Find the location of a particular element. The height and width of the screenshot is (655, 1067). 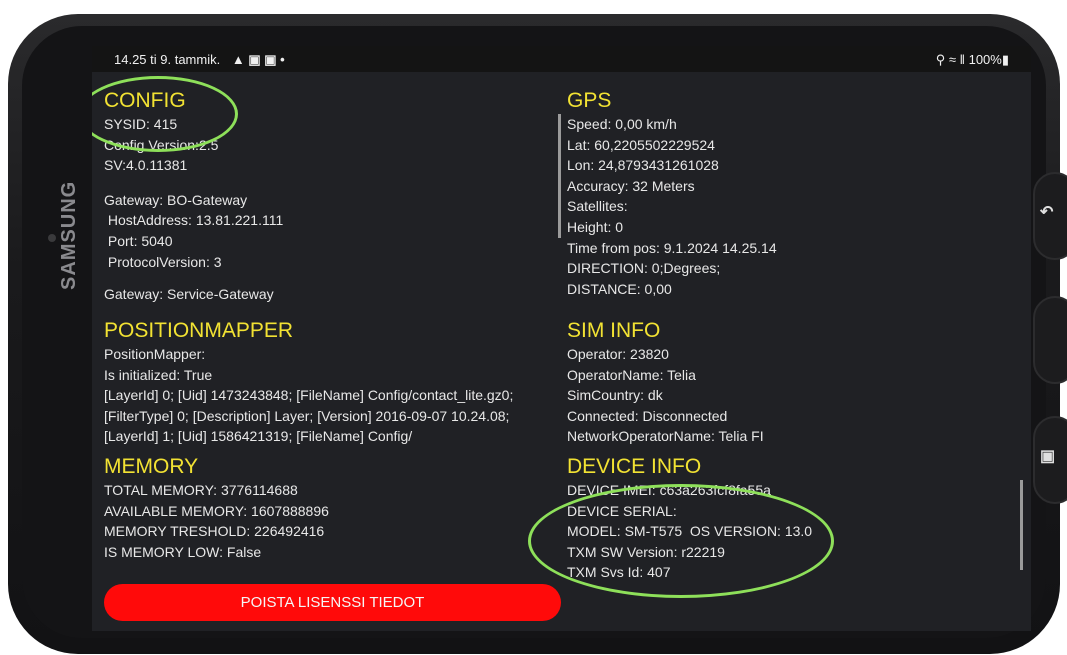

memory-threshold: MEMORY TRESHOLD: 226492416 is located at coordinates (214, 531).